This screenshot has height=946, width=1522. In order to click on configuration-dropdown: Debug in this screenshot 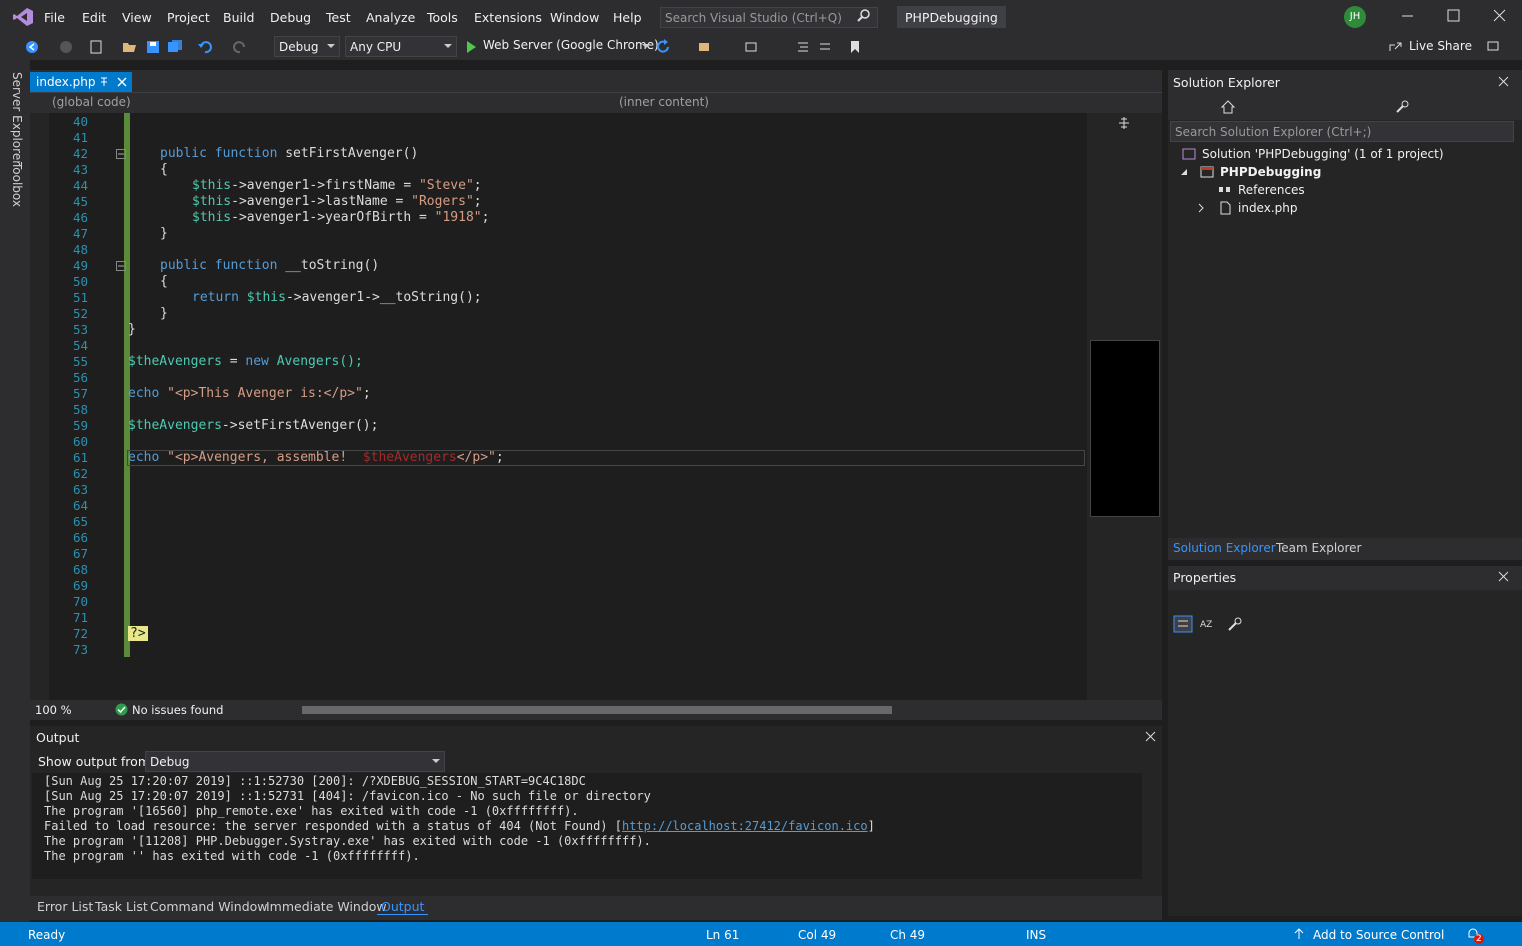, I will do `click(307, 46)`.